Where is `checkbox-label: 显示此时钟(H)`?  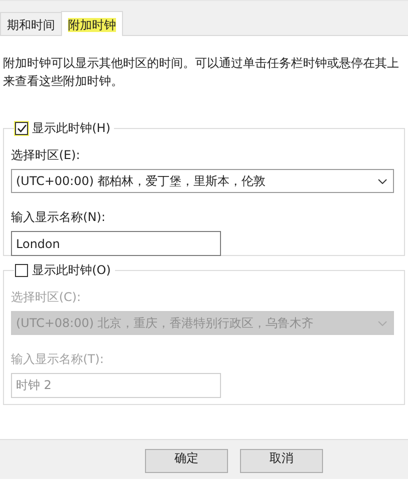
checkbox-label: 显示此时钟(H) is located at coordinates (71, 128).